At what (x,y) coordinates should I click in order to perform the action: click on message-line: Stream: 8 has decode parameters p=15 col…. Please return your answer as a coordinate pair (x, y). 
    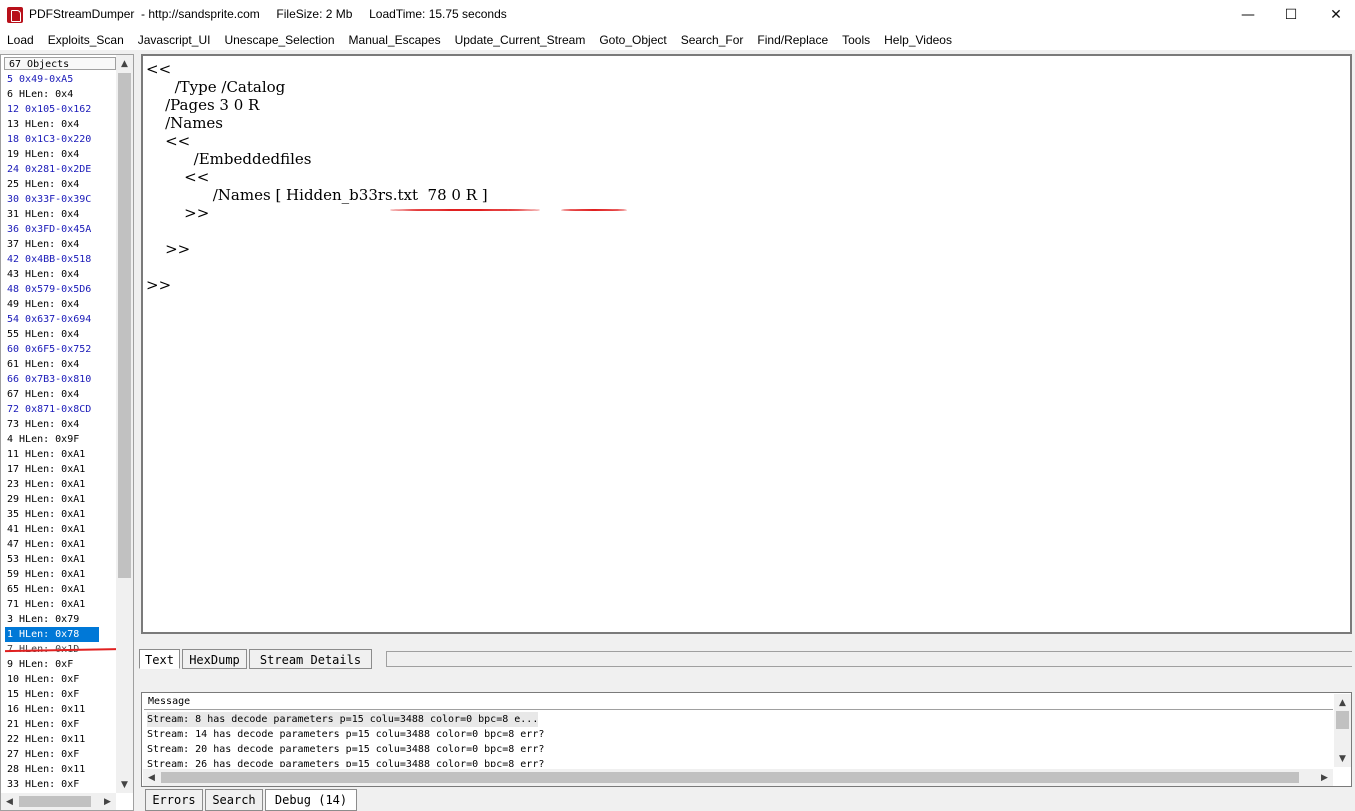
    Looking at the image, I should click on (343, 719).